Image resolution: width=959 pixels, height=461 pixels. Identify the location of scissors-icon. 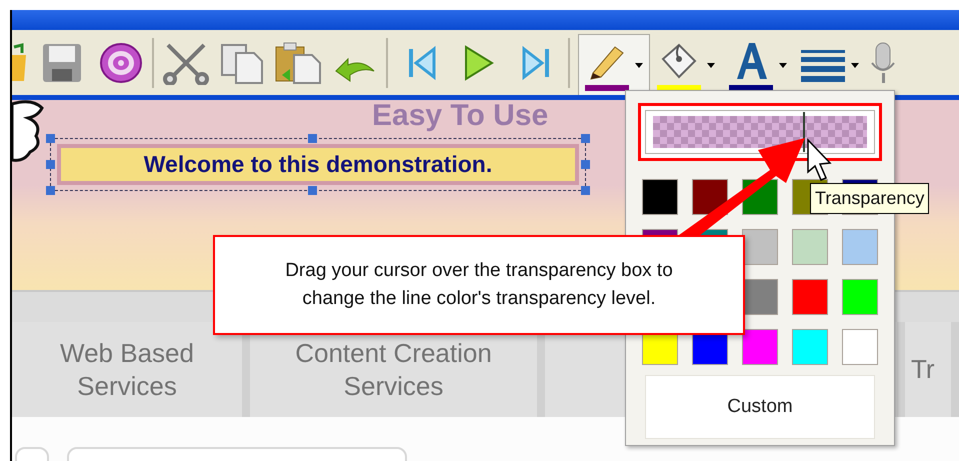
(186, 62).